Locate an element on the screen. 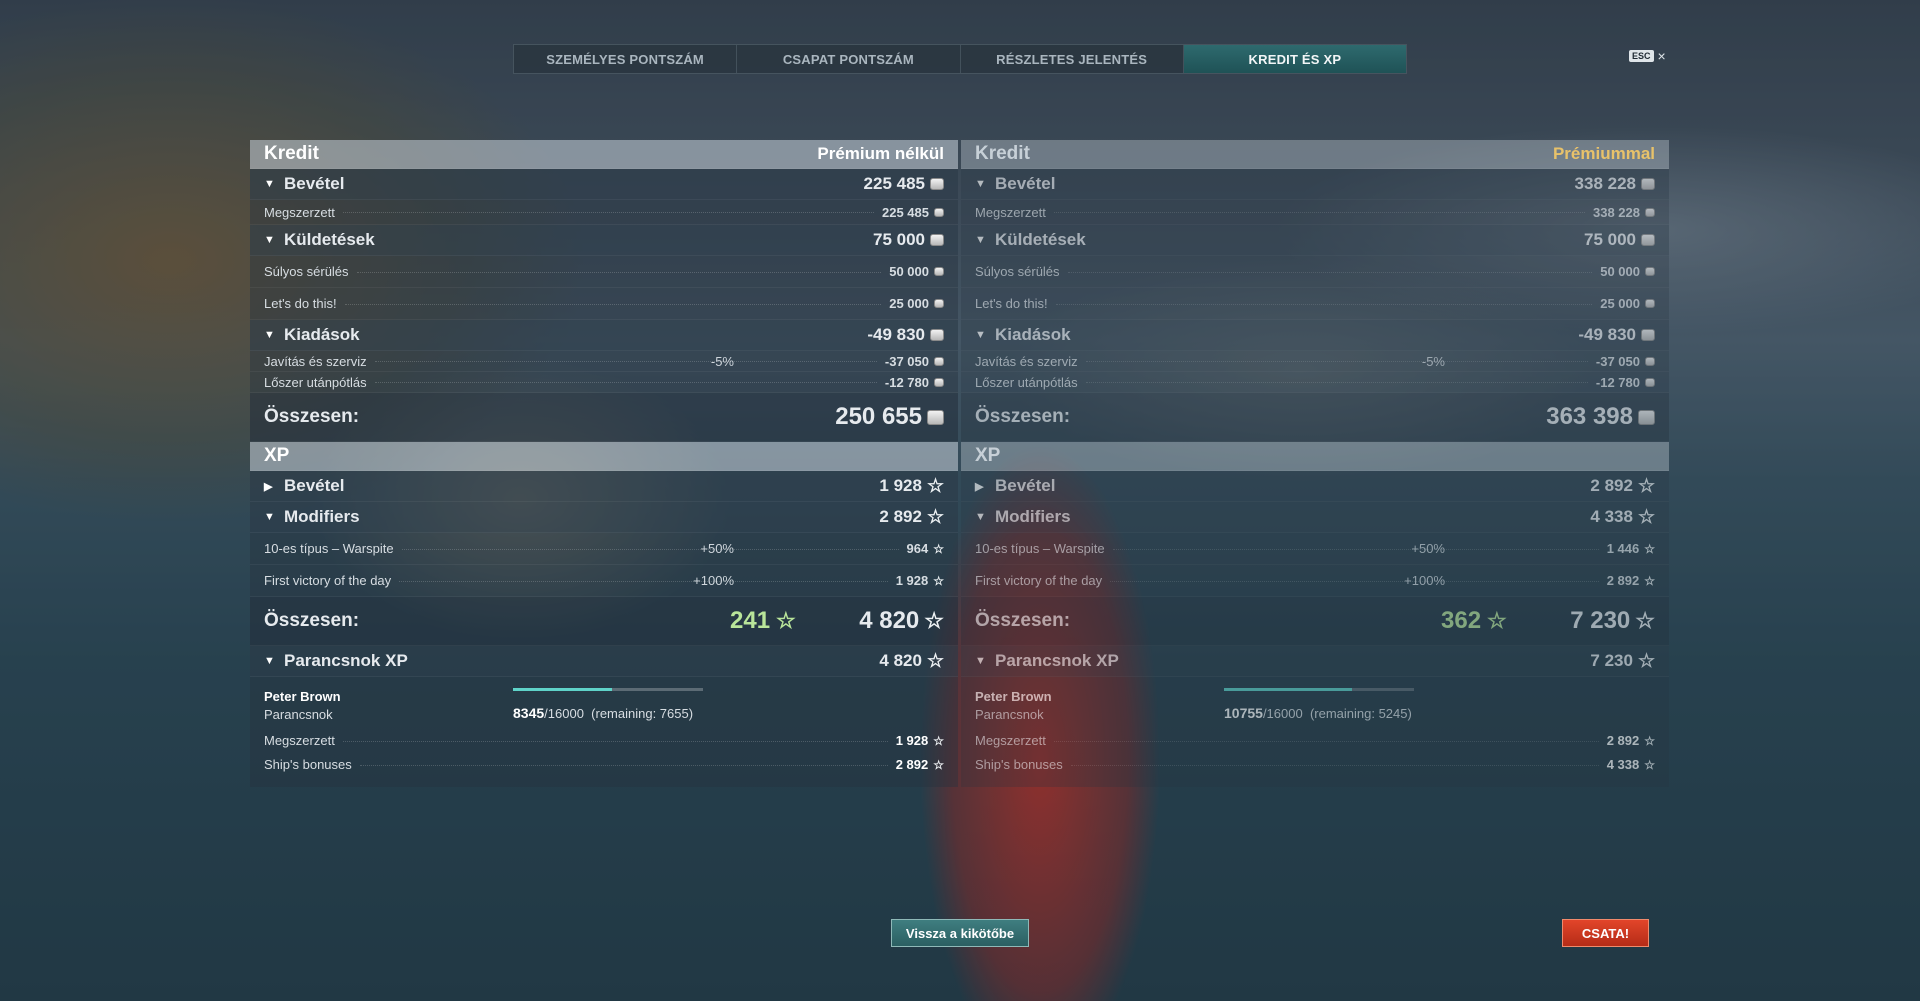  modifier-value: 964 is located at coordinates (917, 548).